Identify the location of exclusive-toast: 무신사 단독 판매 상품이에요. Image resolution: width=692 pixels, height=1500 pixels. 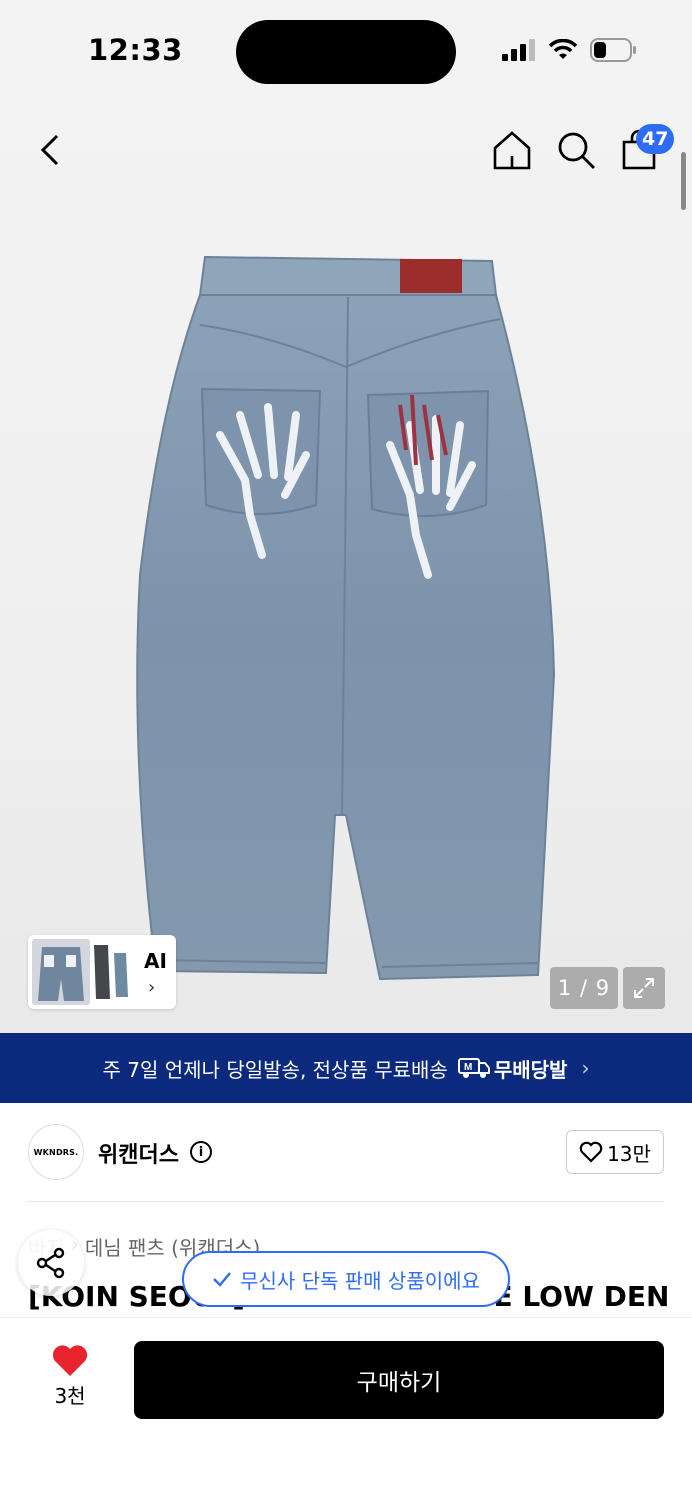
(346, 1279).